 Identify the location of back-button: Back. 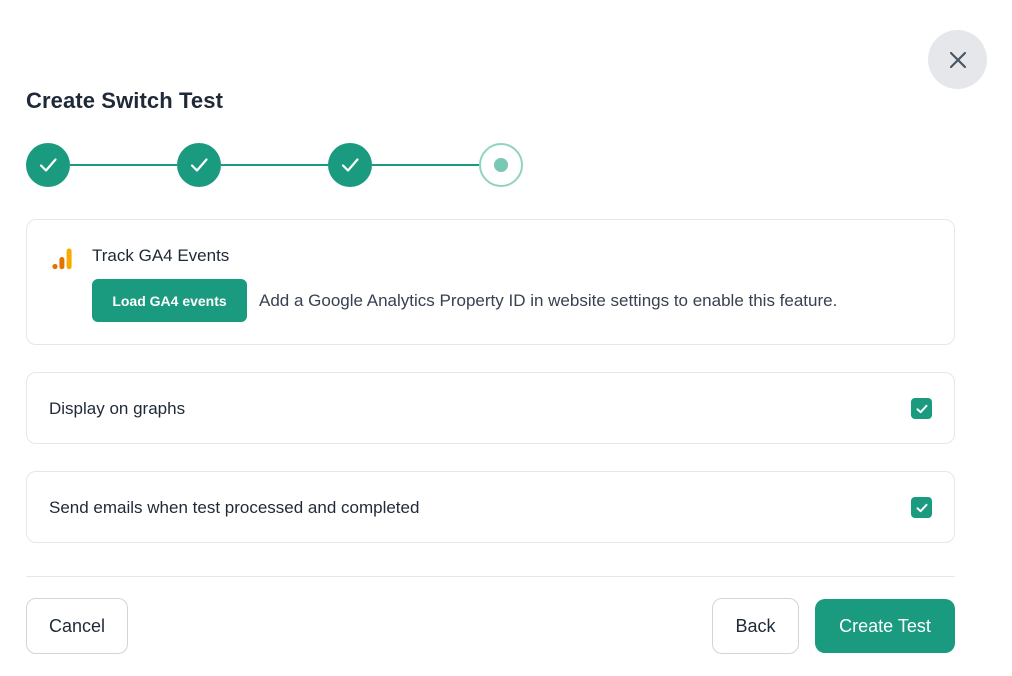
(755, 626).